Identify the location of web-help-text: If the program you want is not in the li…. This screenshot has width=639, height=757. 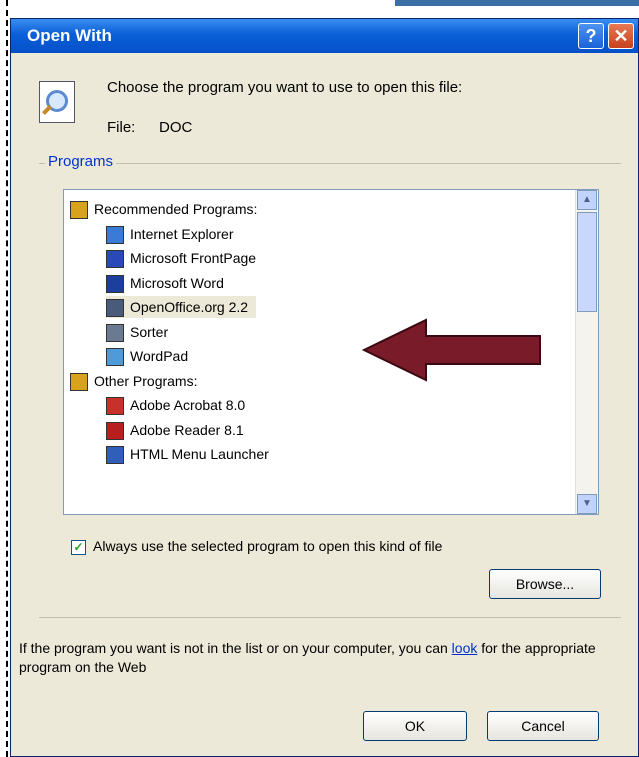
(326, 658).